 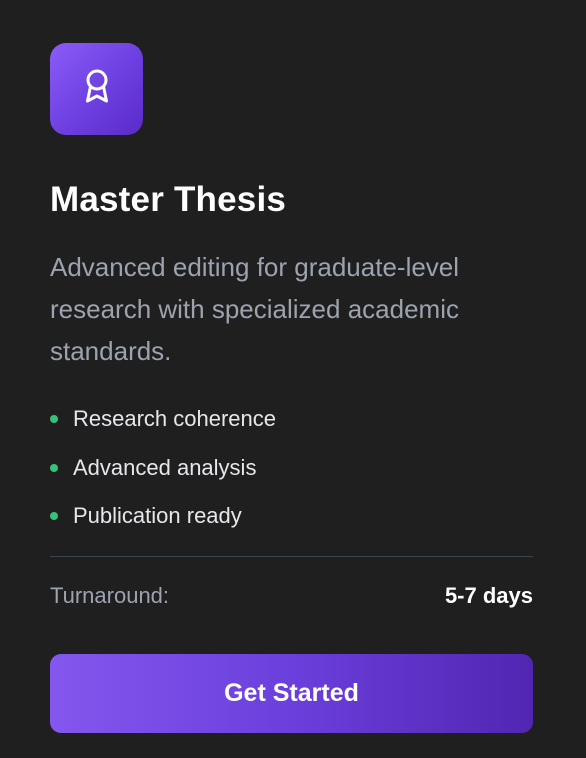 What do you see at coordinates (168, 199) in the screenshot?
I see `card-title: Master Thesis` at bounding box center [168, 199].